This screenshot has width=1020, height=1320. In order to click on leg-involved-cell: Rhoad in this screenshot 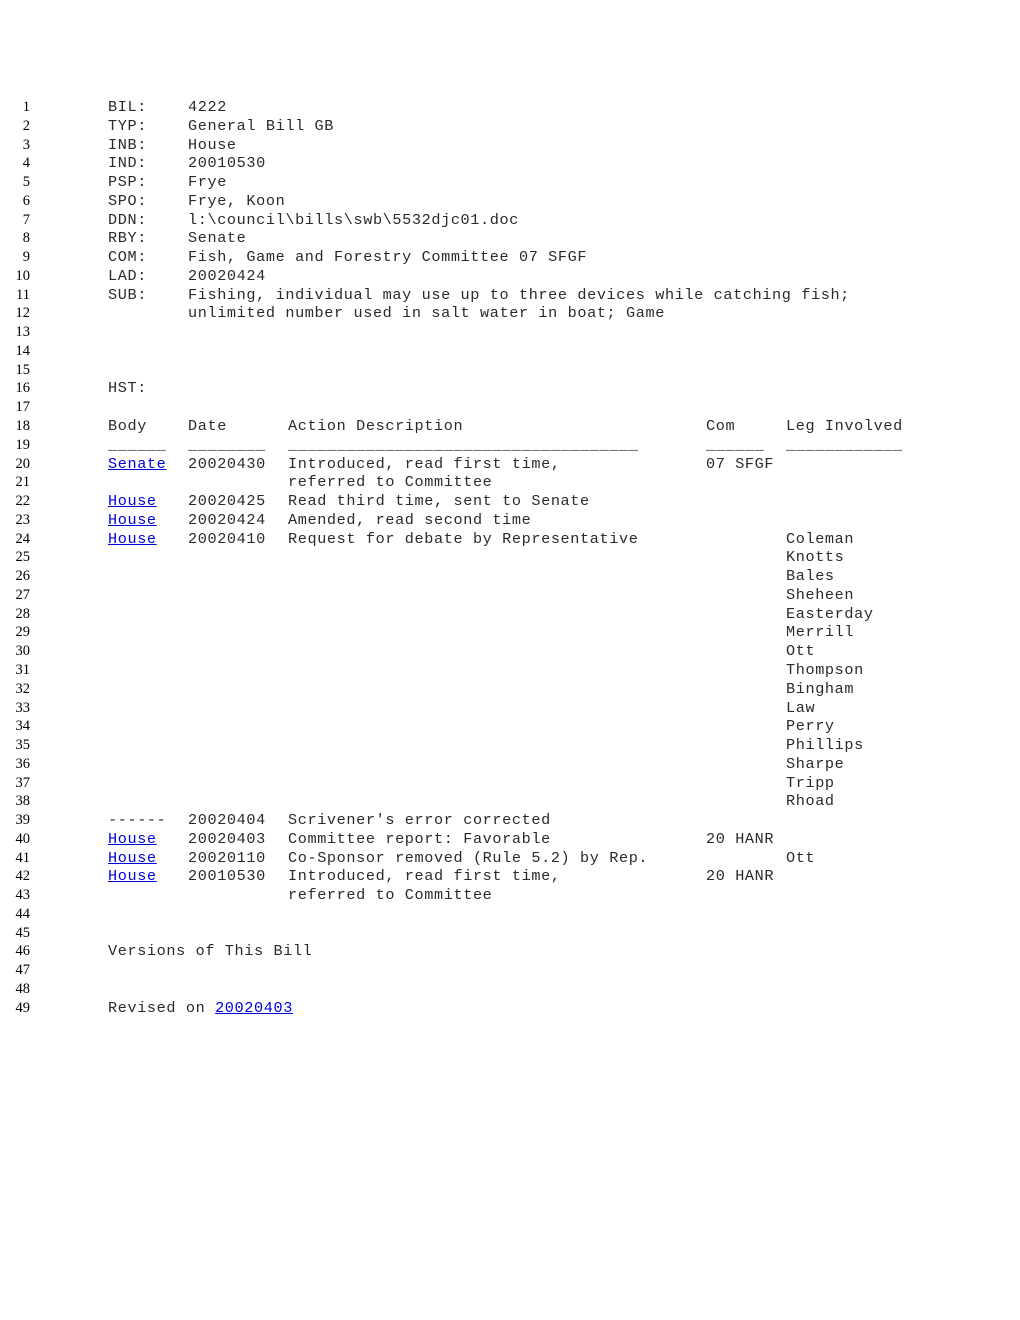, I will do `click(810, 801)`.